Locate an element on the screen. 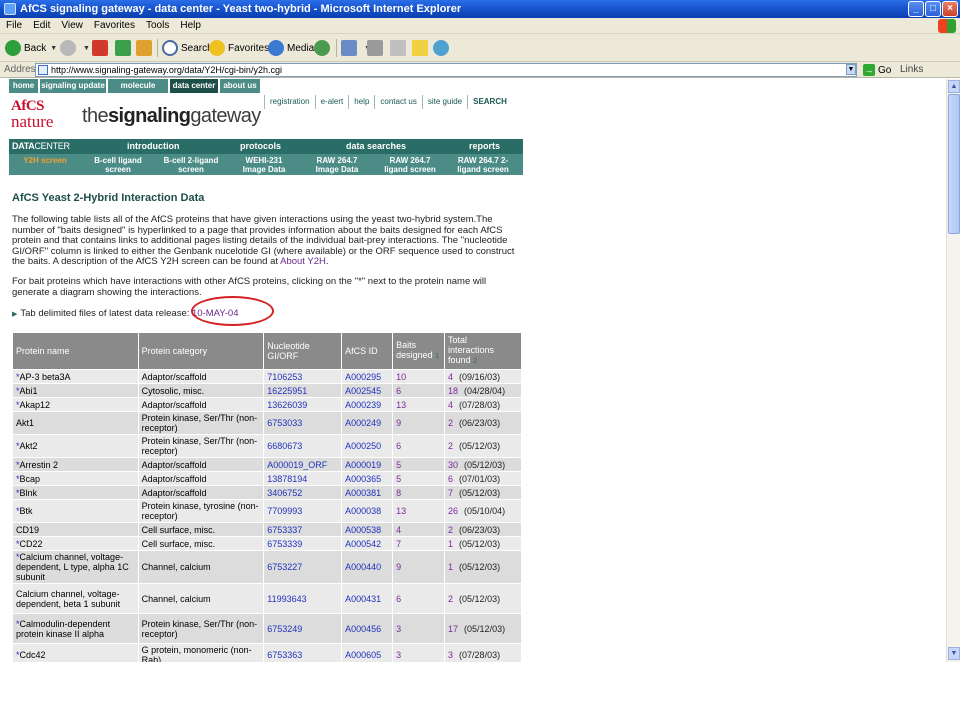 This screenshot has width=960, height=720. cell-afcs-id: A000538 is located at coordinates (367, 529).